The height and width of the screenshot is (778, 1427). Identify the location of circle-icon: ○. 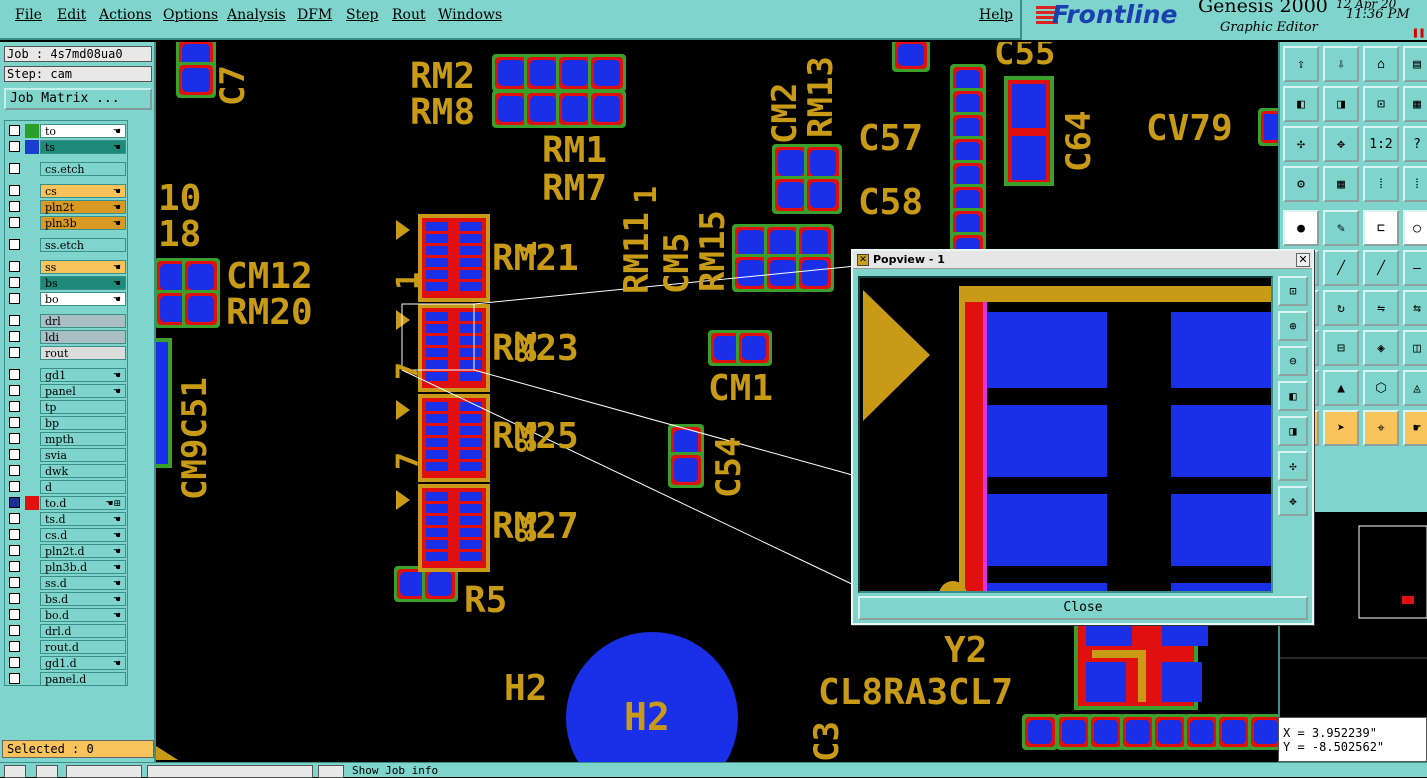
(1415, 228).